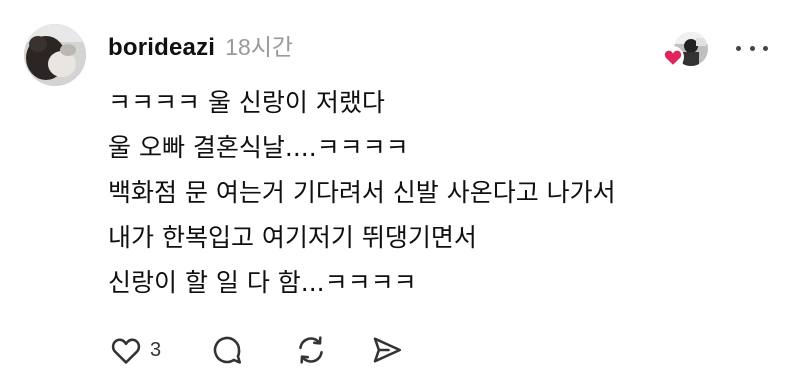 The image size is (800, 384). What do you see at coordinates (362, 192) in the screenshot?
I see `post-text-line: 백화점 문 여는거 기다려서 신발 사온다고 나가서` at bounding box center [362, 192].